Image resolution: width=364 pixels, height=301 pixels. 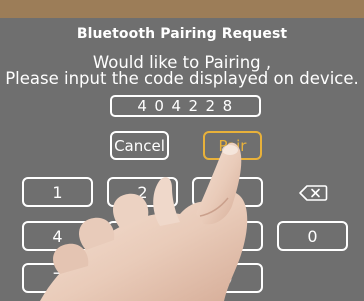 I want to click on pair-button: Pair, so click(x=232, y=145).